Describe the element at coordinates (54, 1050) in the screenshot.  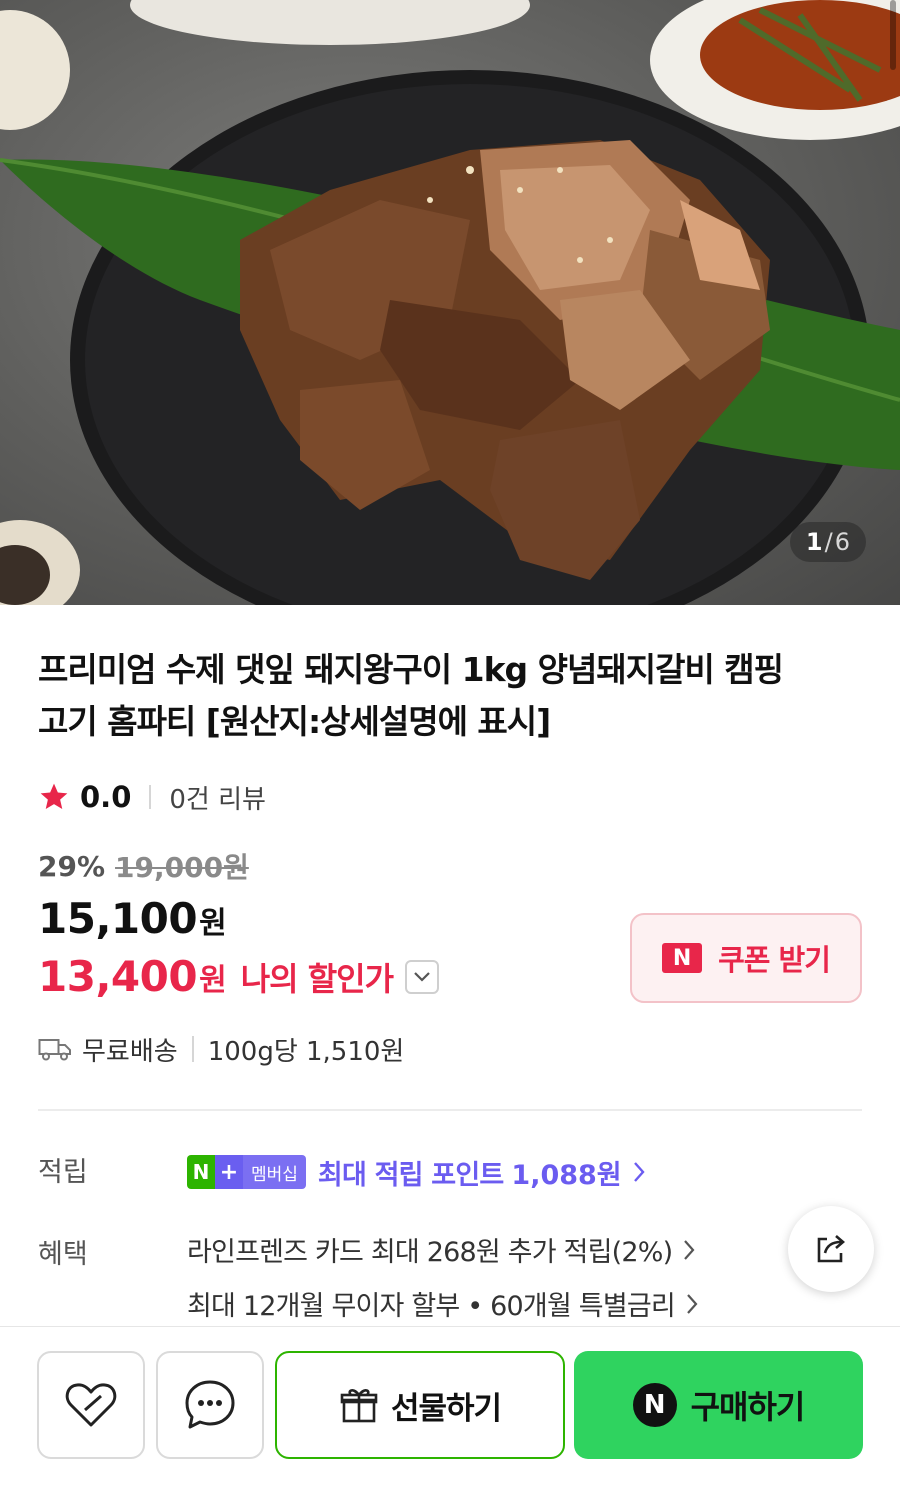
I see `truck-icon` at that location.